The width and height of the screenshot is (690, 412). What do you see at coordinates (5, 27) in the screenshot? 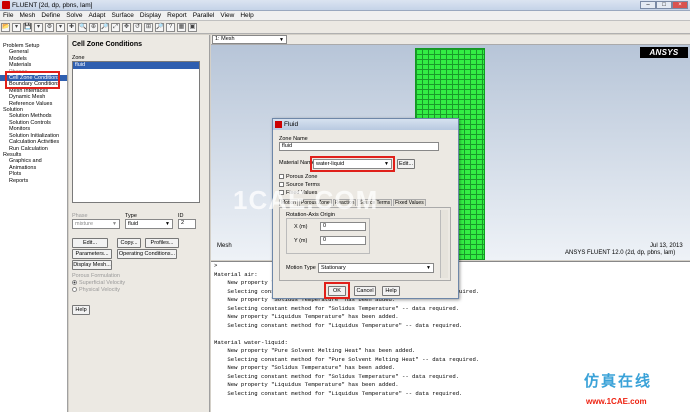
I see `open-icon: 📂` at bounding box center [5, 27].